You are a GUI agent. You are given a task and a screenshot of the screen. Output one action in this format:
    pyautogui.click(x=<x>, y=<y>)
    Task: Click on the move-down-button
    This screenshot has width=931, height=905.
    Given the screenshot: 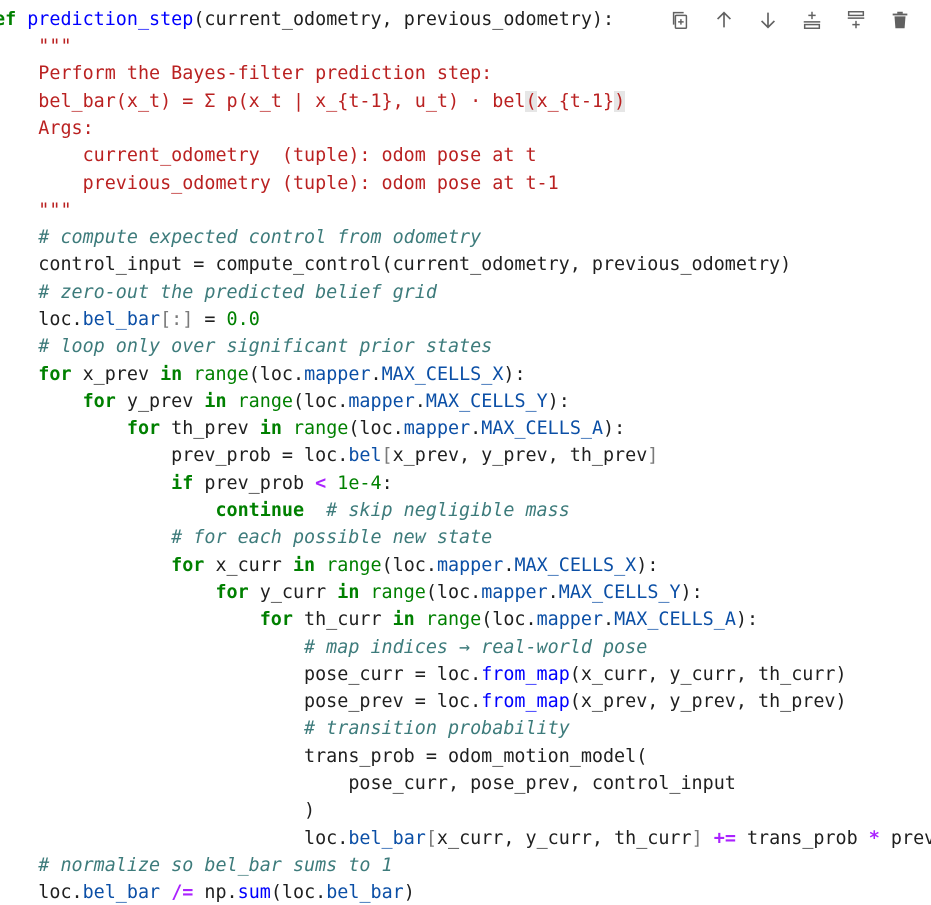 What is the action you would take?
    pyautogui.click(x=768, y=20)
    